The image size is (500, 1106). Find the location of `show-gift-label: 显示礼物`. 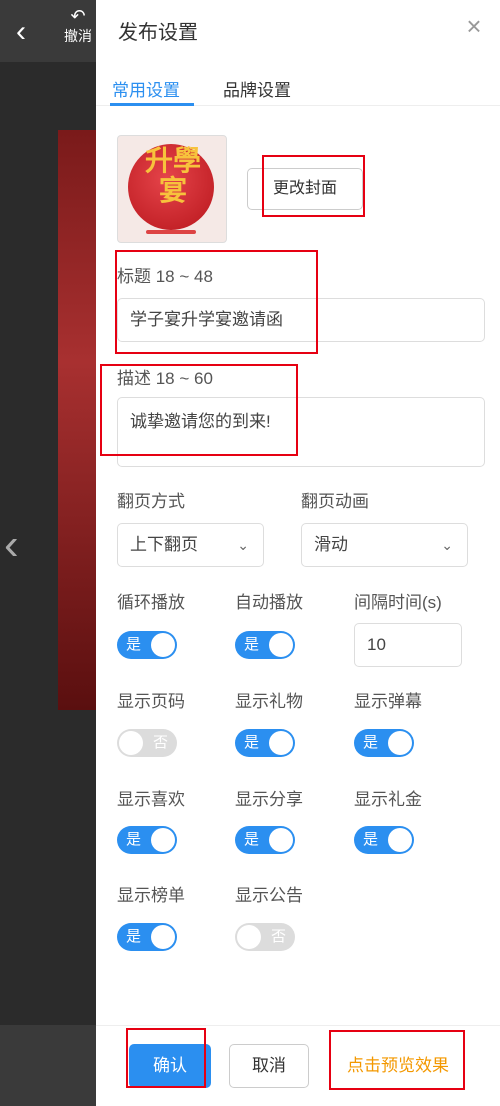

show-gift-label: 显示礼物 is located at coordinates (269, 701).